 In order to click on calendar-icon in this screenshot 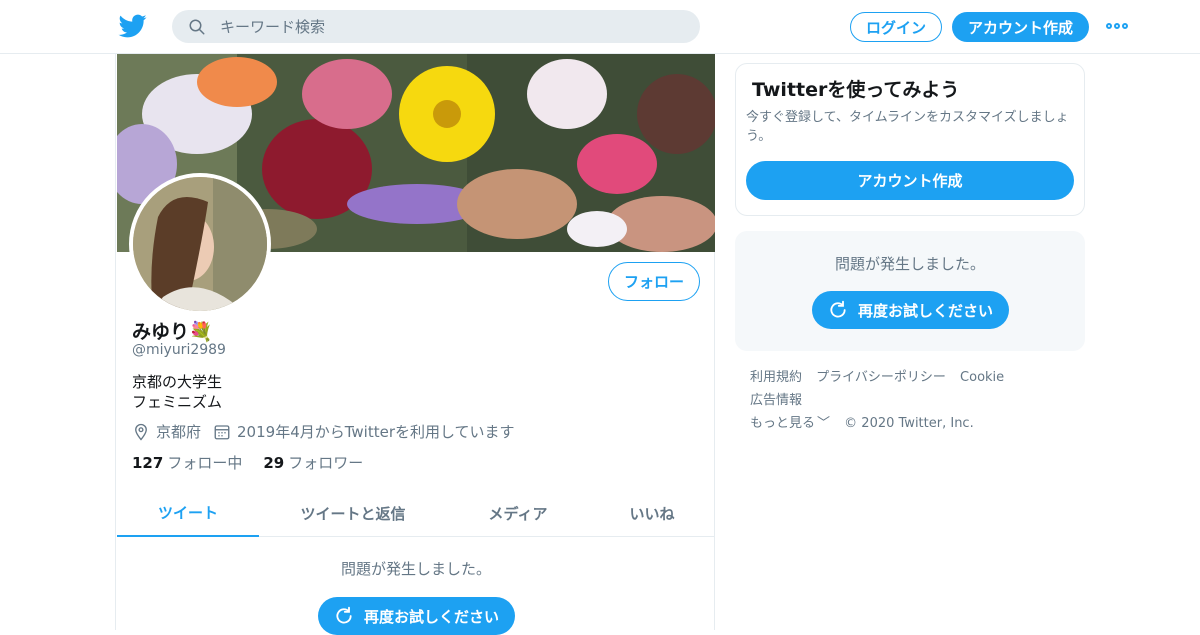, I will do `click(222, 431)`.